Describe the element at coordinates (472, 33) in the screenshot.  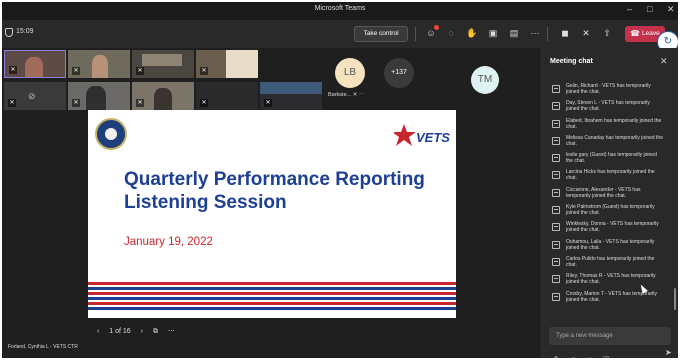
I see `reactions-icon: ✋` at that location.